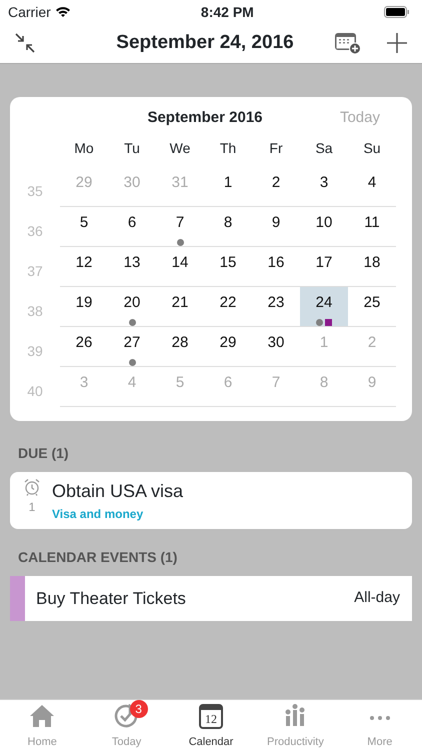 The height and width of the screenshot is (750, 422). Describe the element at coordinates (35, 231) in the screenshot. I see `week-number: 36` at that location.